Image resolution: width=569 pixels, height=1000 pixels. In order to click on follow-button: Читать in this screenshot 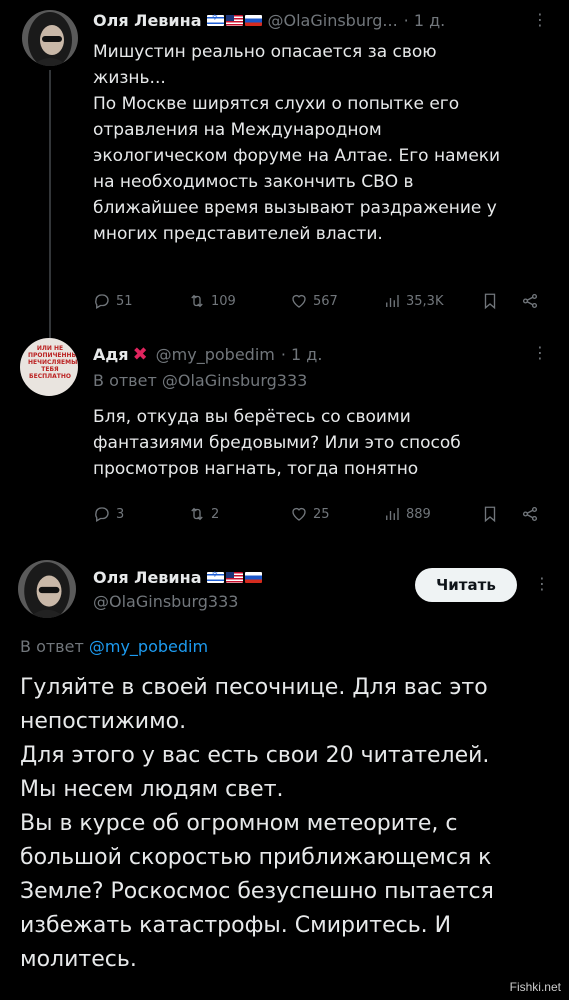, I will do `click(466, 585)`.